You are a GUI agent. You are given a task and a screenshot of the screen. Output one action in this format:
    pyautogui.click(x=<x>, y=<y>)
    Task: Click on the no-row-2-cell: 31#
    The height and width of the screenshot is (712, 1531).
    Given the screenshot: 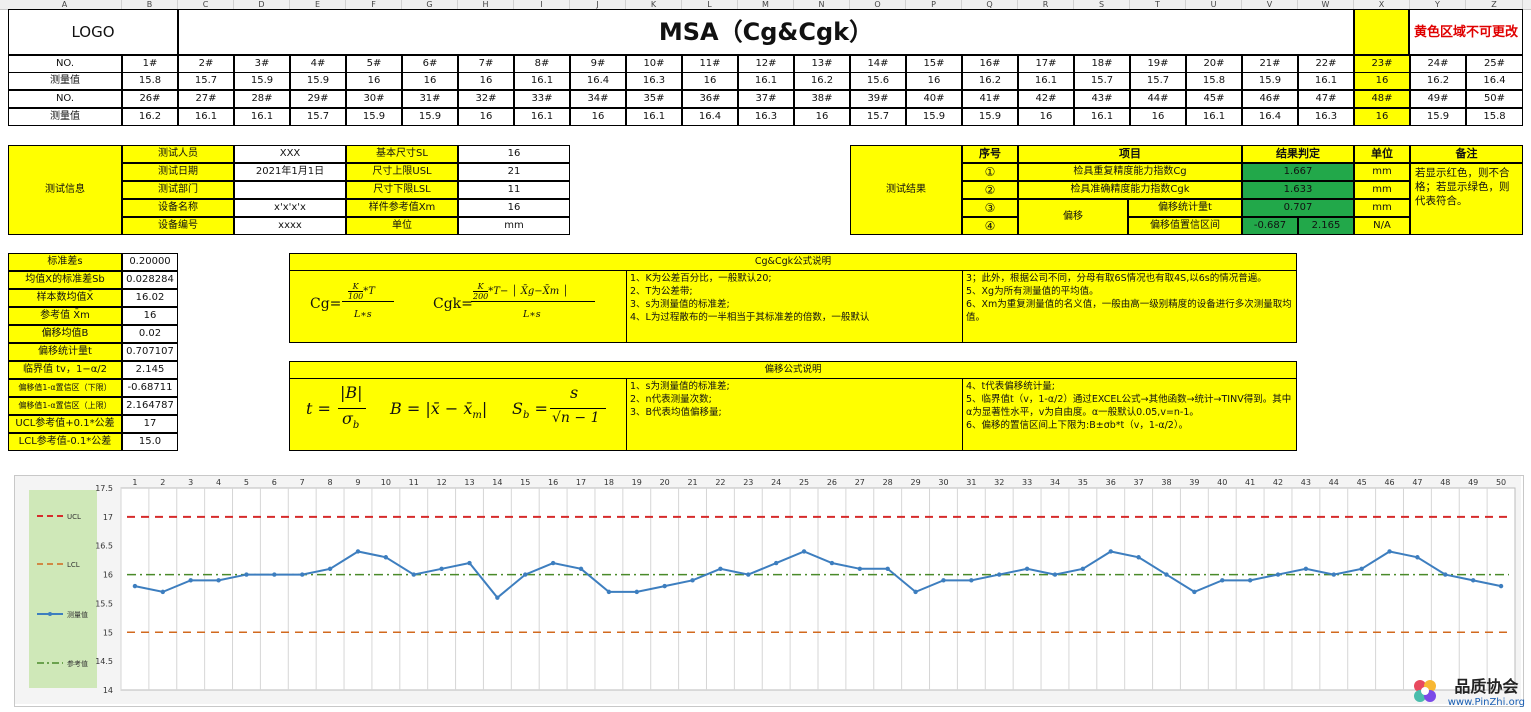 What is the action you would take?
    pyautogui.click(x=430, y=99)
    